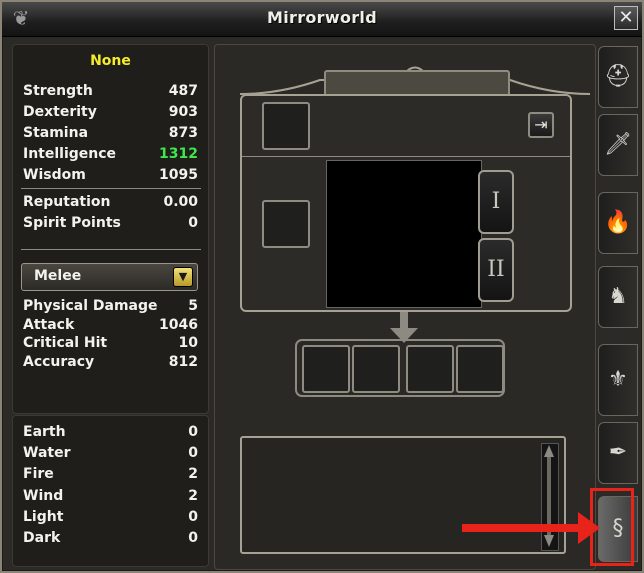 This screenshot has height=573, width=644. What do you see at coordinates (110, 517) in the screenshot?
I see `stat-row-light: Light 0` at bounding box center [110, 517].